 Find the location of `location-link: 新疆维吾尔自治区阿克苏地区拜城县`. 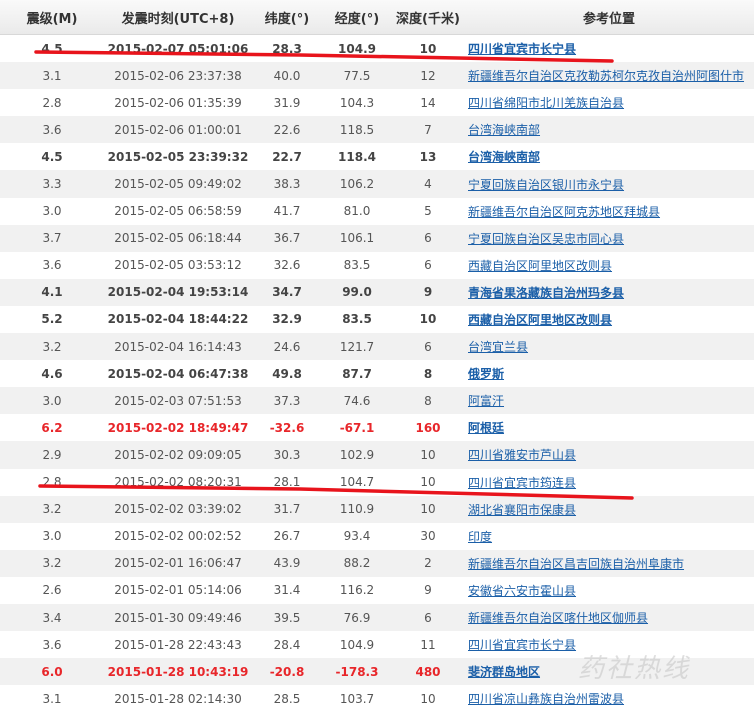

location-link: 新疆维吾尔自治区阿克苏地区拜城县 is located at coordinates (564, 211).